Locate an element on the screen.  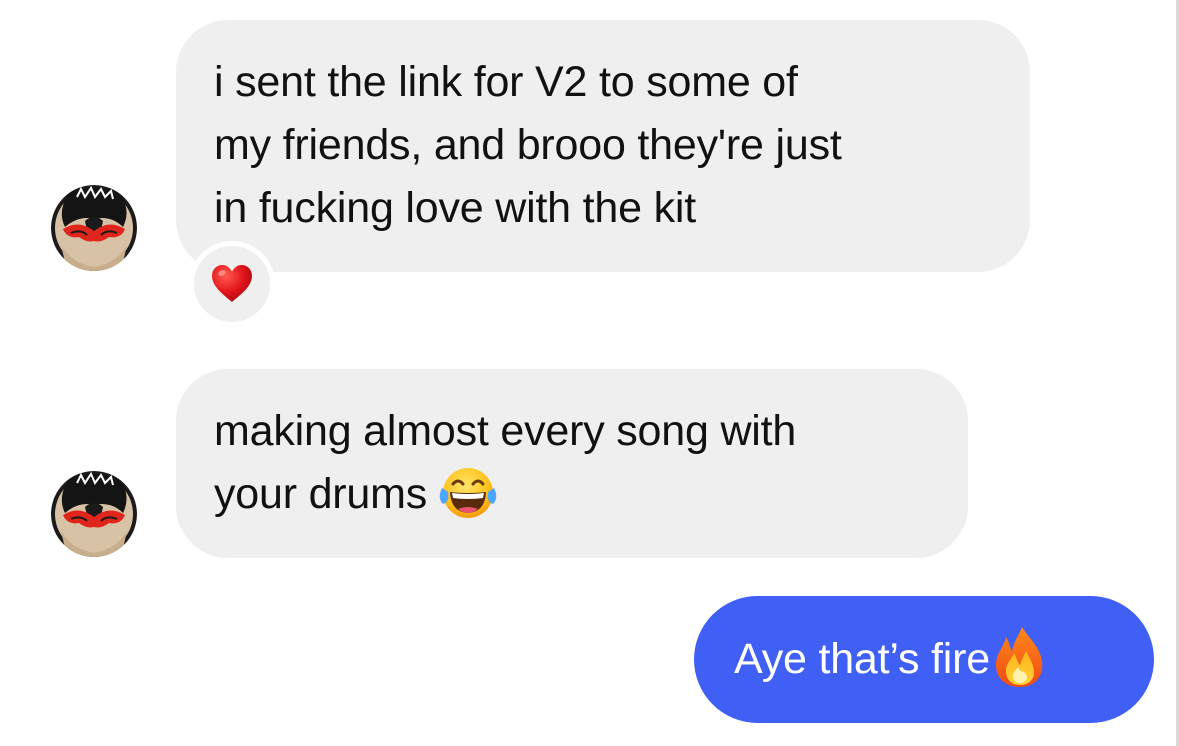
heart-icon is located at coordinates (232, 283).